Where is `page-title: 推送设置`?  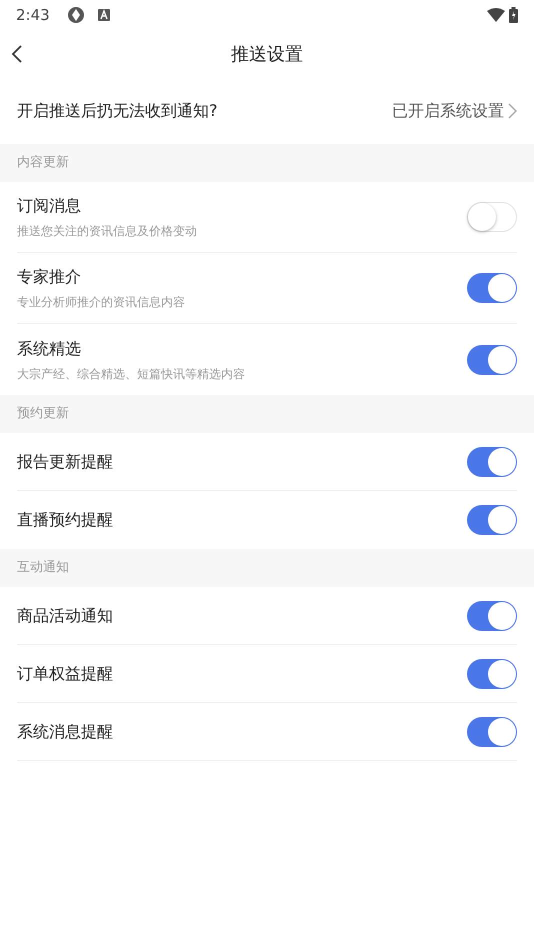 page-title: 推送设置 is located at coordinates (267, 54).